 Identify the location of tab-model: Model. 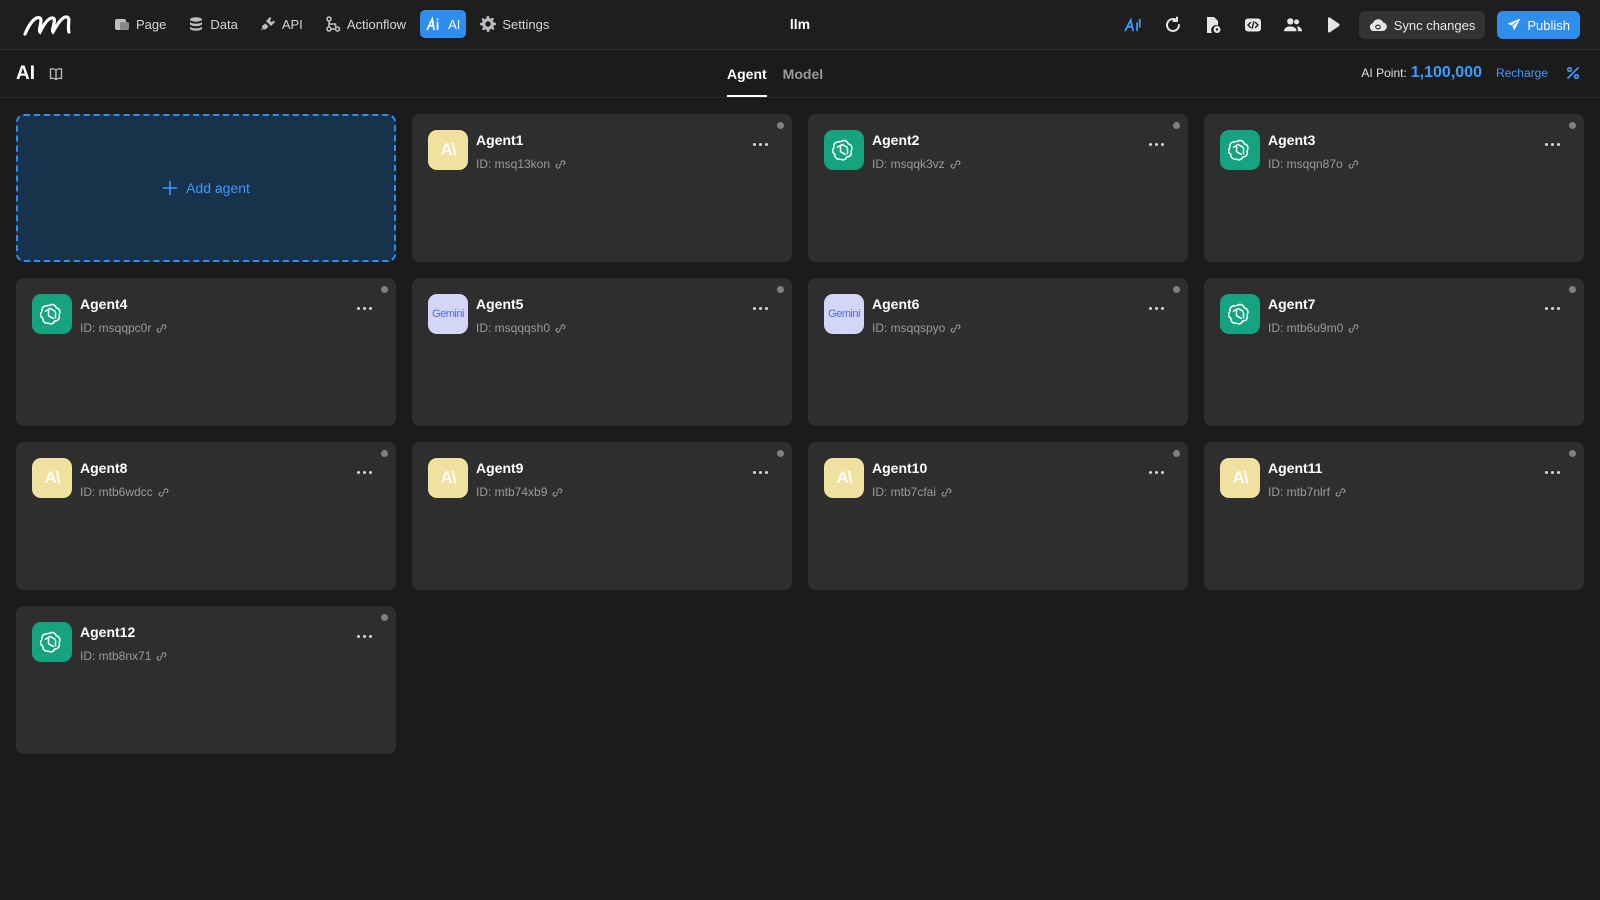
(803, 73).